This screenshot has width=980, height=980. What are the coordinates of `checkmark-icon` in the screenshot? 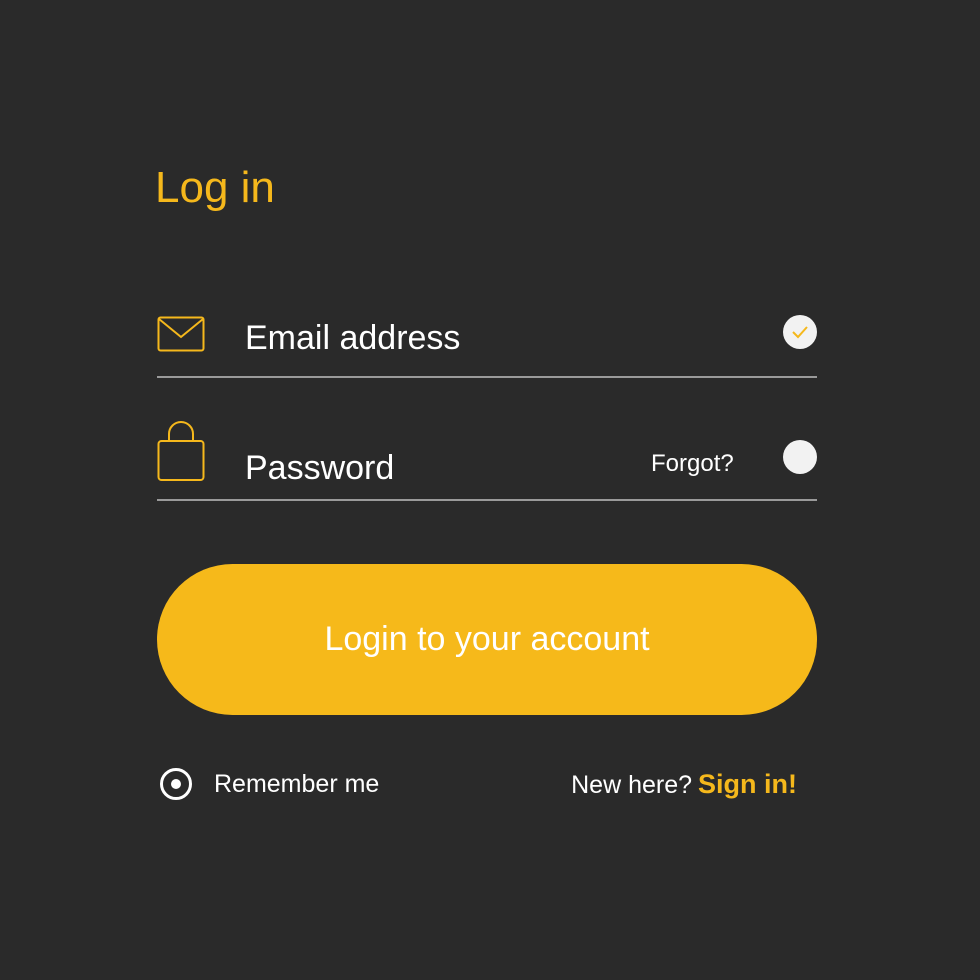 It's located at (800, 332).